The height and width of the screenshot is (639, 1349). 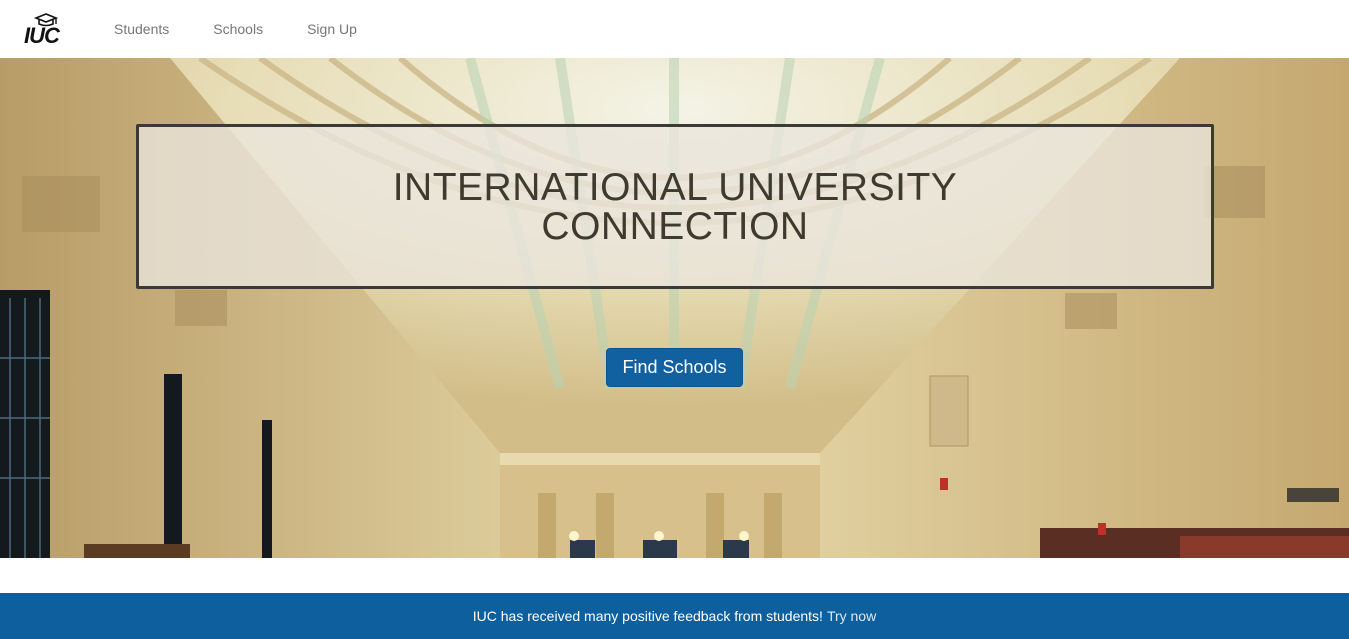 What do you see at coordinates (141, 29) in the screenshot?
I see `nav-item-students: Students` at bounding box center [141, 29].